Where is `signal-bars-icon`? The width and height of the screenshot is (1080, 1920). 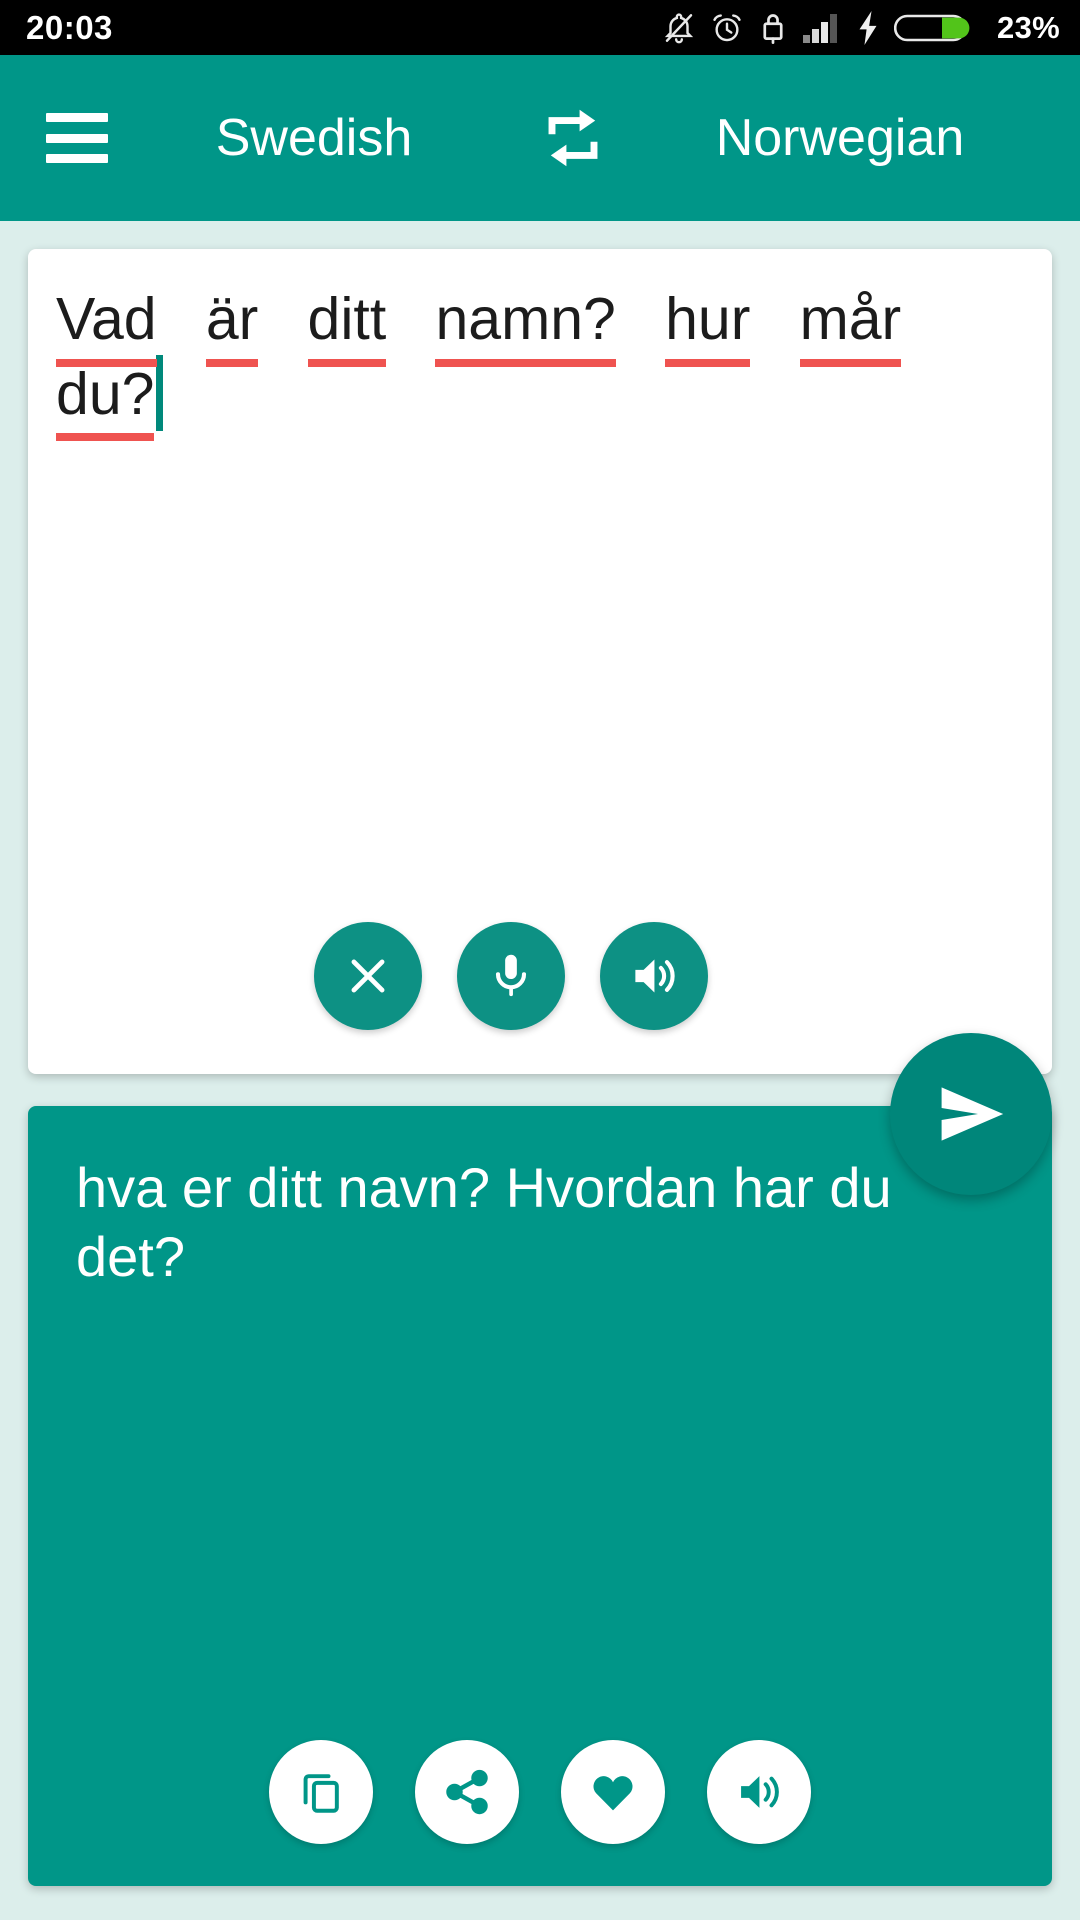 signal-bars-icon is located at coordinates (822, 28).